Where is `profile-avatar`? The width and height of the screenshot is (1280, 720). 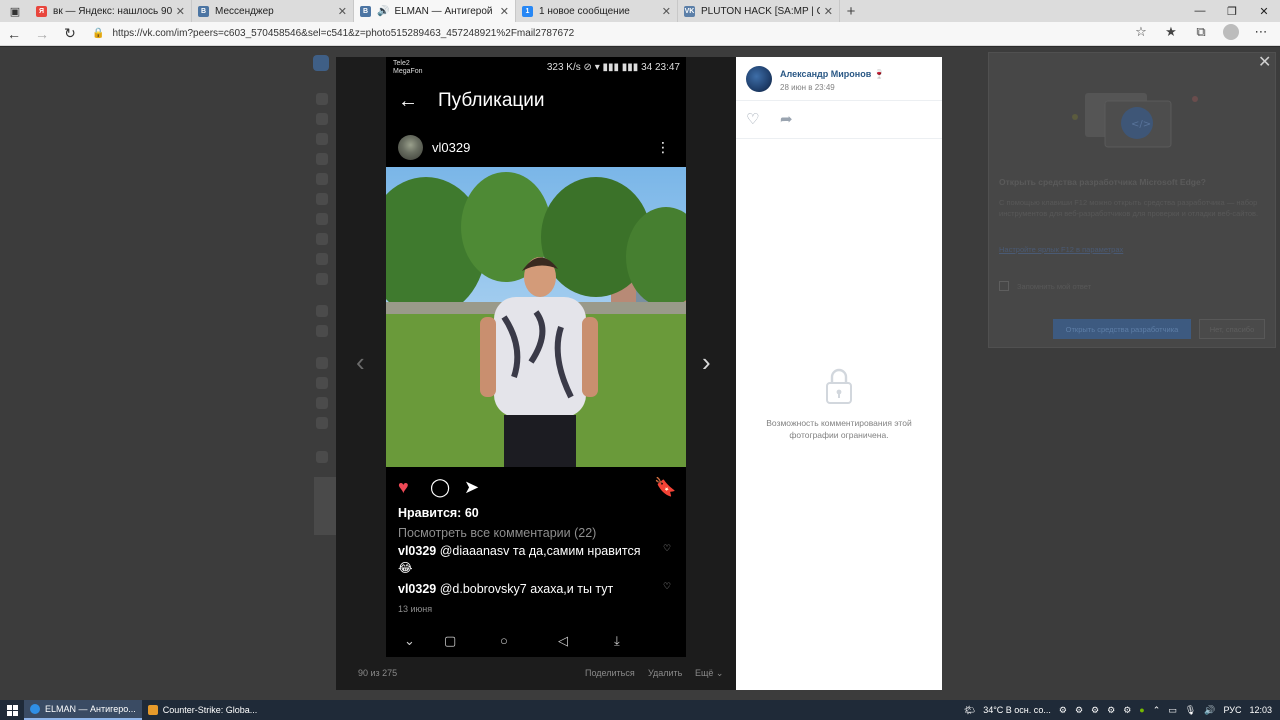
profile-avatar is located at coordinates (1231, 33).